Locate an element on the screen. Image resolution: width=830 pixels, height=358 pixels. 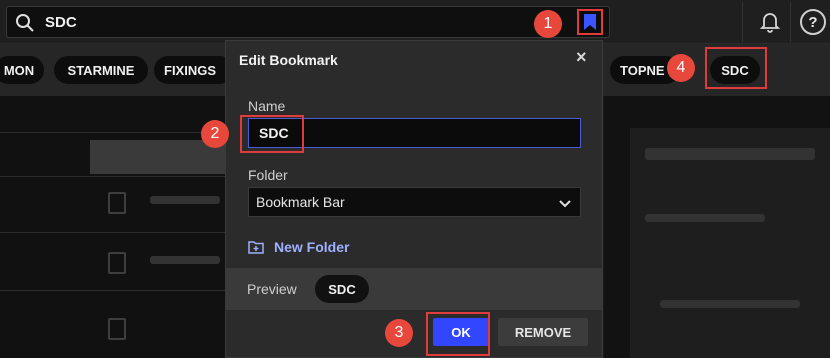
notification-bell-icon is located at coordinates (770, 22).